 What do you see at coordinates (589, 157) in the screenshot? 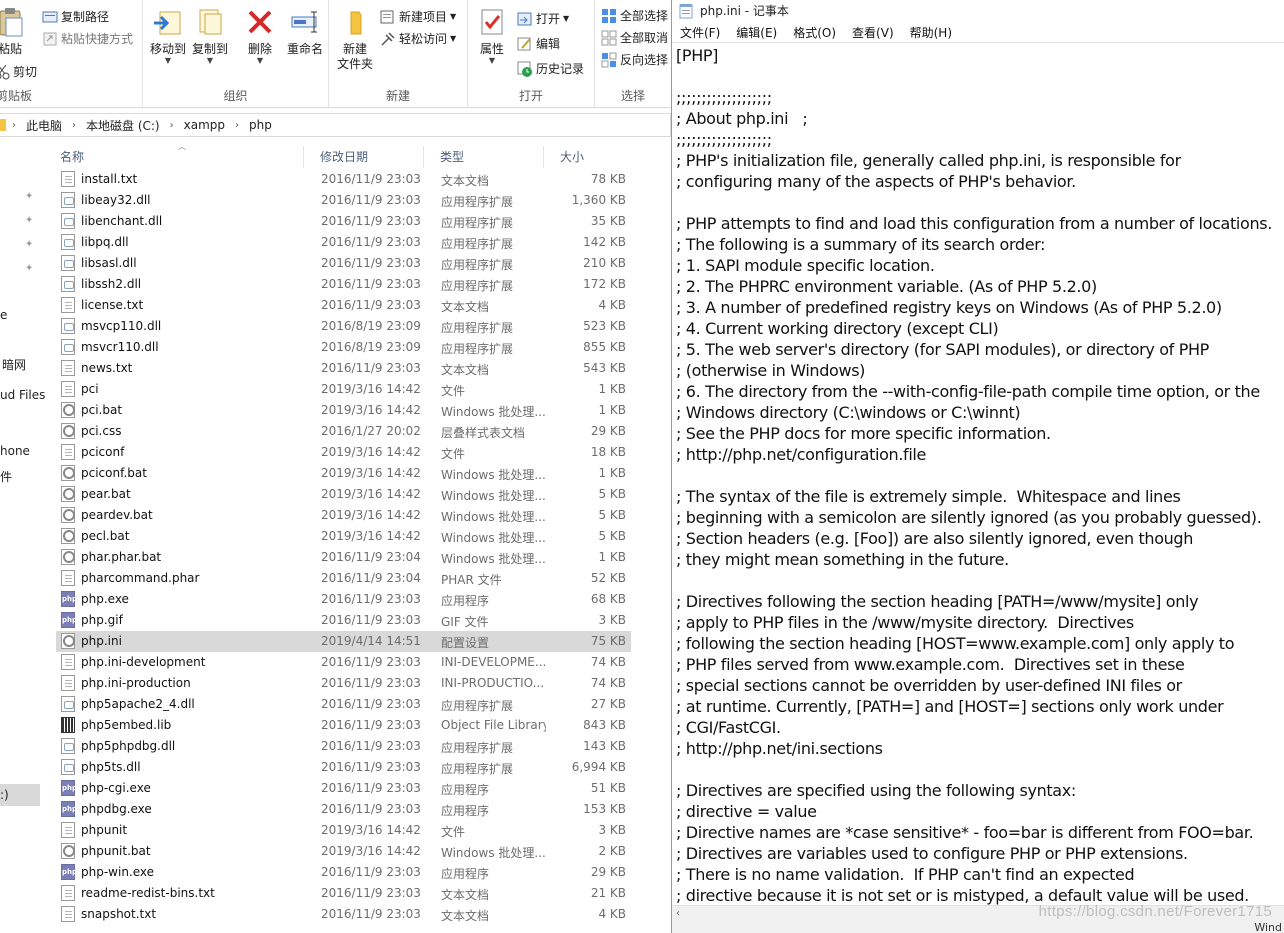
I see `column-header-size: 大小` at bounding box center [589, 157].